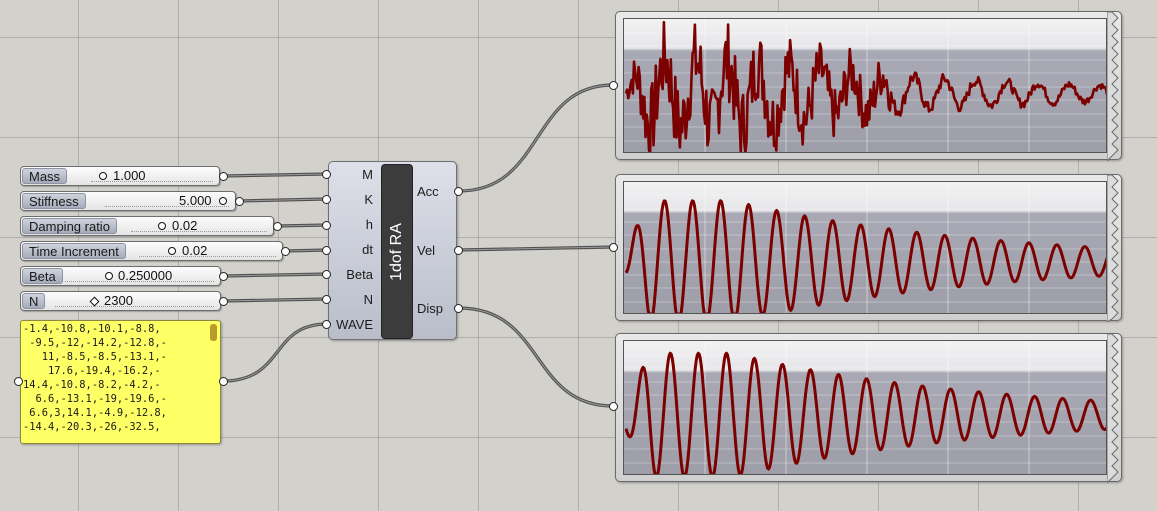 Image resolution: width=1157 pixels, height=511 pixels. What do you see at coordinates (613, 406) in the screenshot?
I see `disp-scope-input-grip` at bounding box center [613, 406].